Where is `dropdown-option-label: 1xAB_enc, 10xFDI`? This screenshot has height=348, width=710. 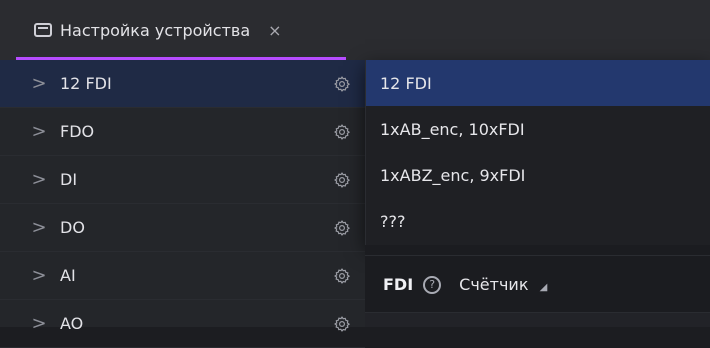 dropdown-option-label: 1xAB_enc, 10xFDI is located at coordinates (452, 129).